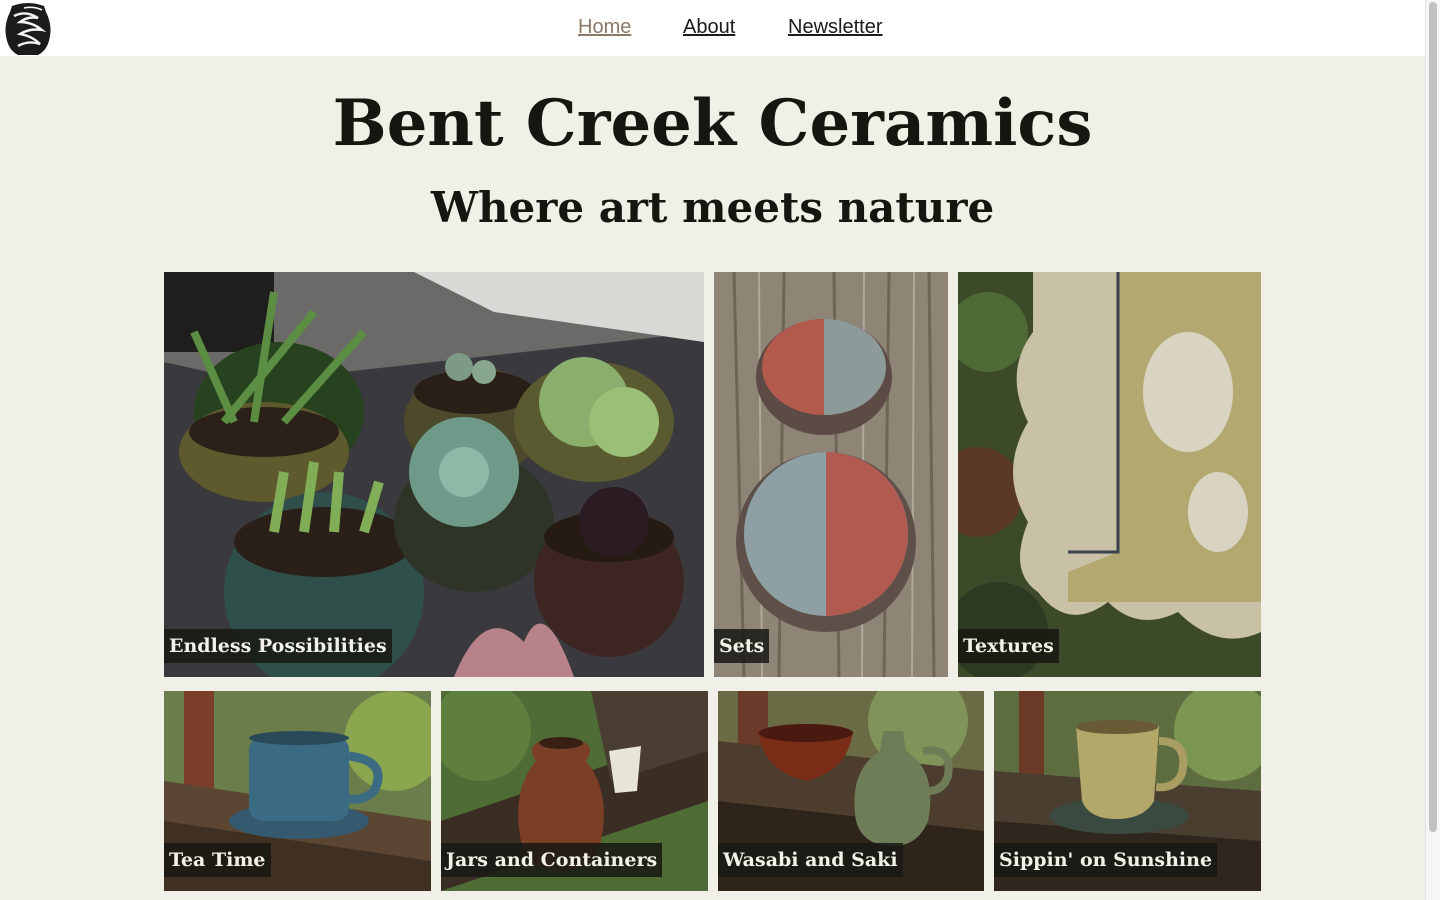 The height and width of the screenshot is (900, 1440). I want to click on main-nav: Home About Newsletter, so click(712, 28).